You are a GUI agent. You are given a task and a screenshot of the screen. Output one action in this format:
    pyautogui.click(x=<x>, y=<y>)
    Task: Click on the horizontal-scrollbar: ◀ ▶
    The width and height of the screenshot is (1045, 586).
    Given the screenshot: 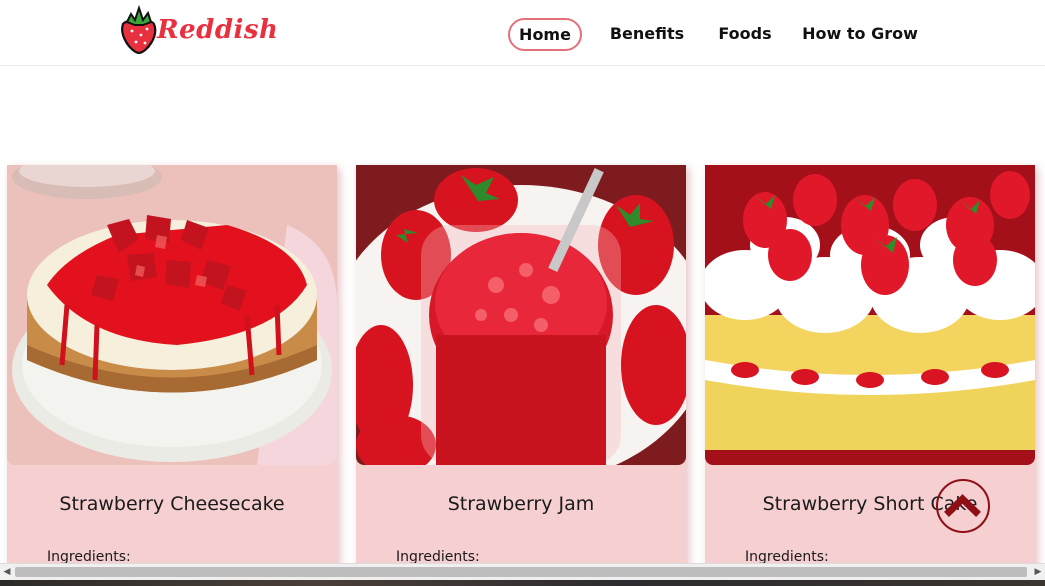 What is the action you would take?
    pyautogui.click(x=522, y=571)
    